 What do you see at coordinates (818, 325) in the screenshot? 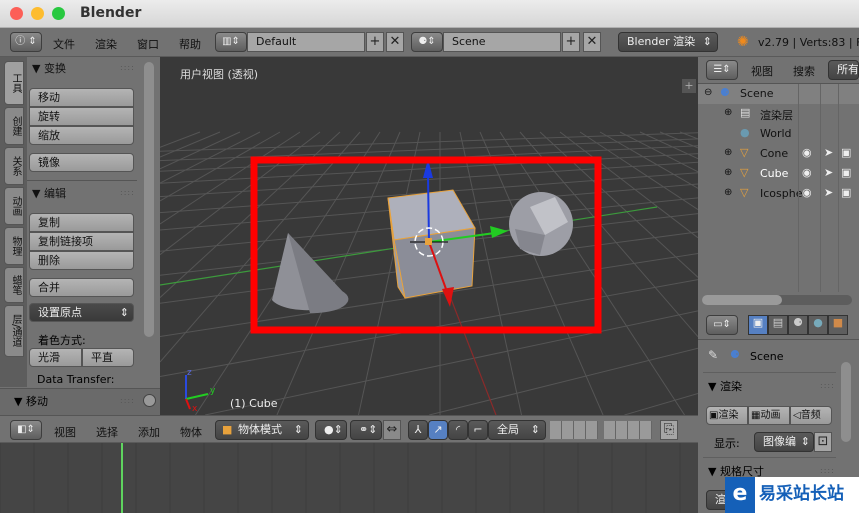
I see `world-tab-icon: ●` at bounding box center [818, 325].